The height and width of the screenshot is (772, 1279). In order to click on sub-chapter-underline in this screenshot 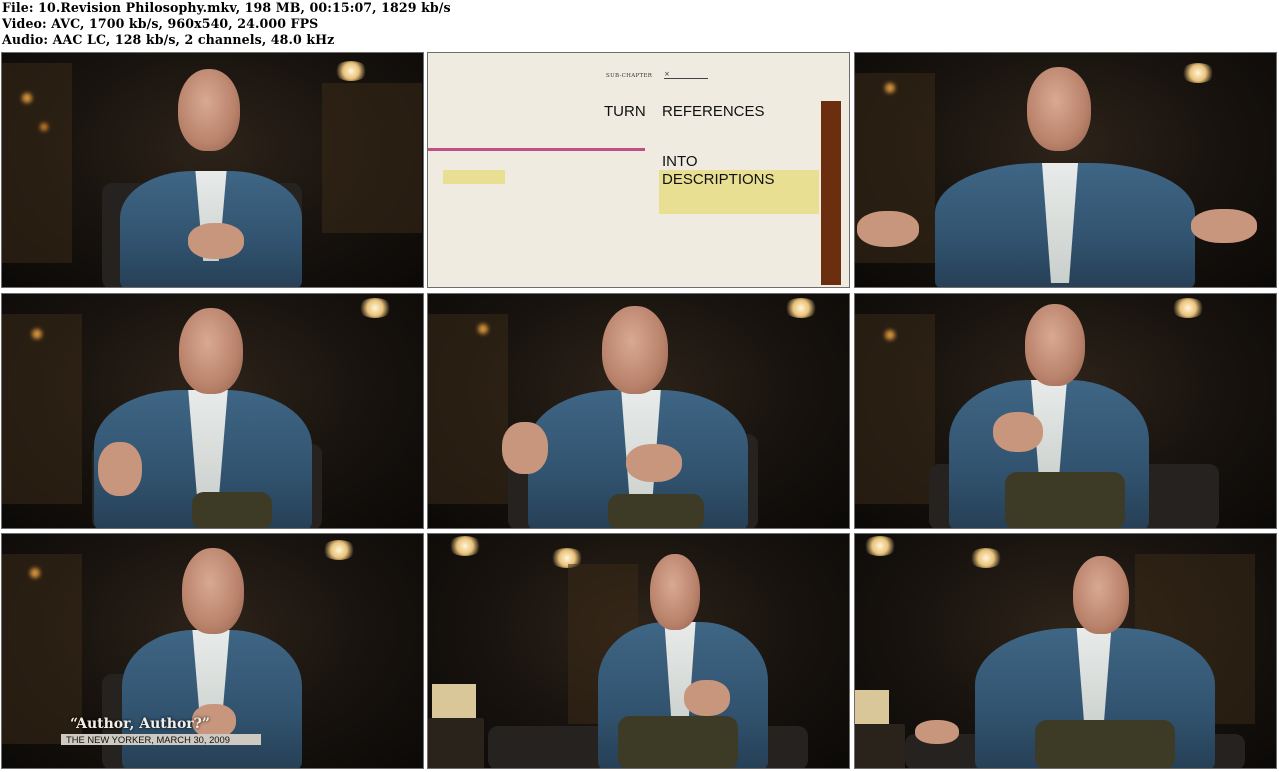, I will do `click(686, 78)`.